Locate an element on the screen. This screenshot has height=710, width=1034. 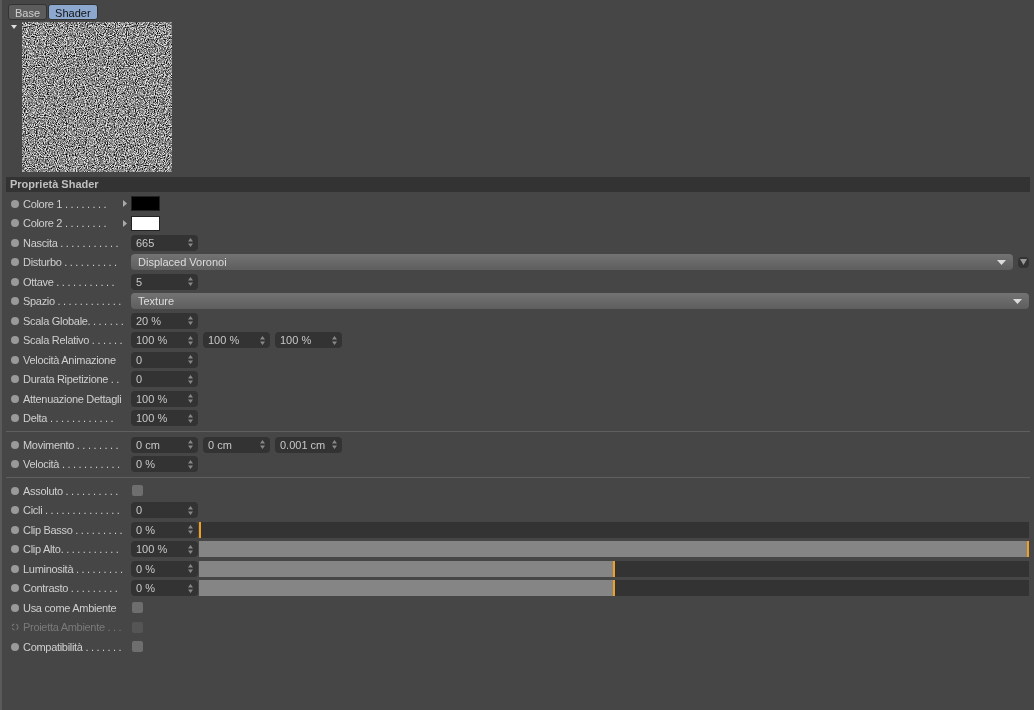
property-label: Cicli . . . . . . . . . . . . . . is located at coordinates (71, 510).